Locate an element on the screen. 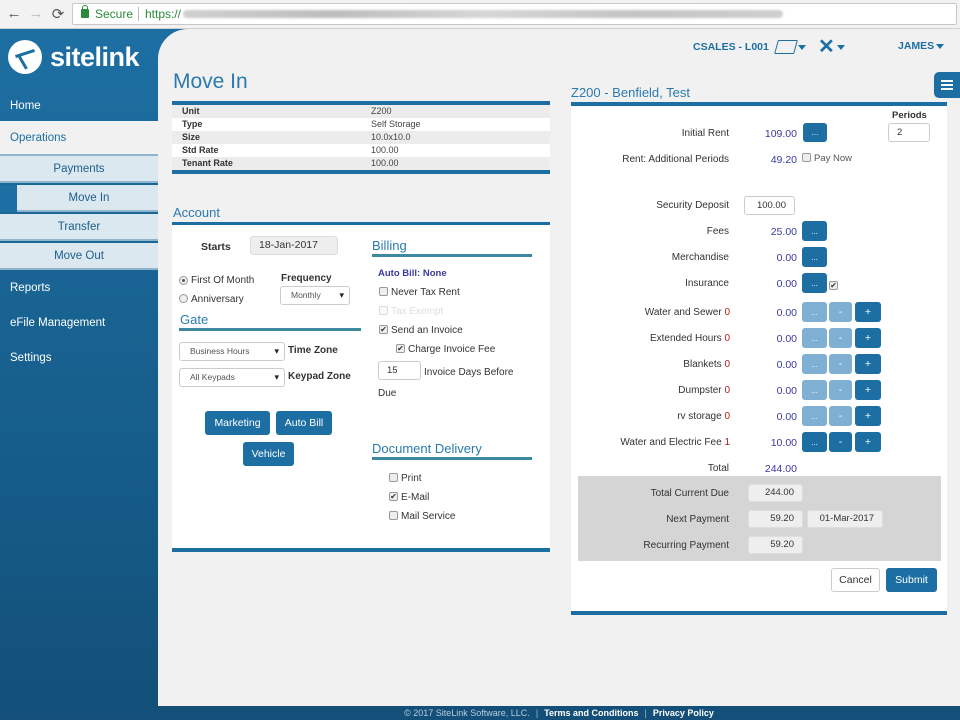 Image resolution: width=960 pixels, height=720 pixels. sitelink-logo: sitelink is located at coordinates (74, 57).